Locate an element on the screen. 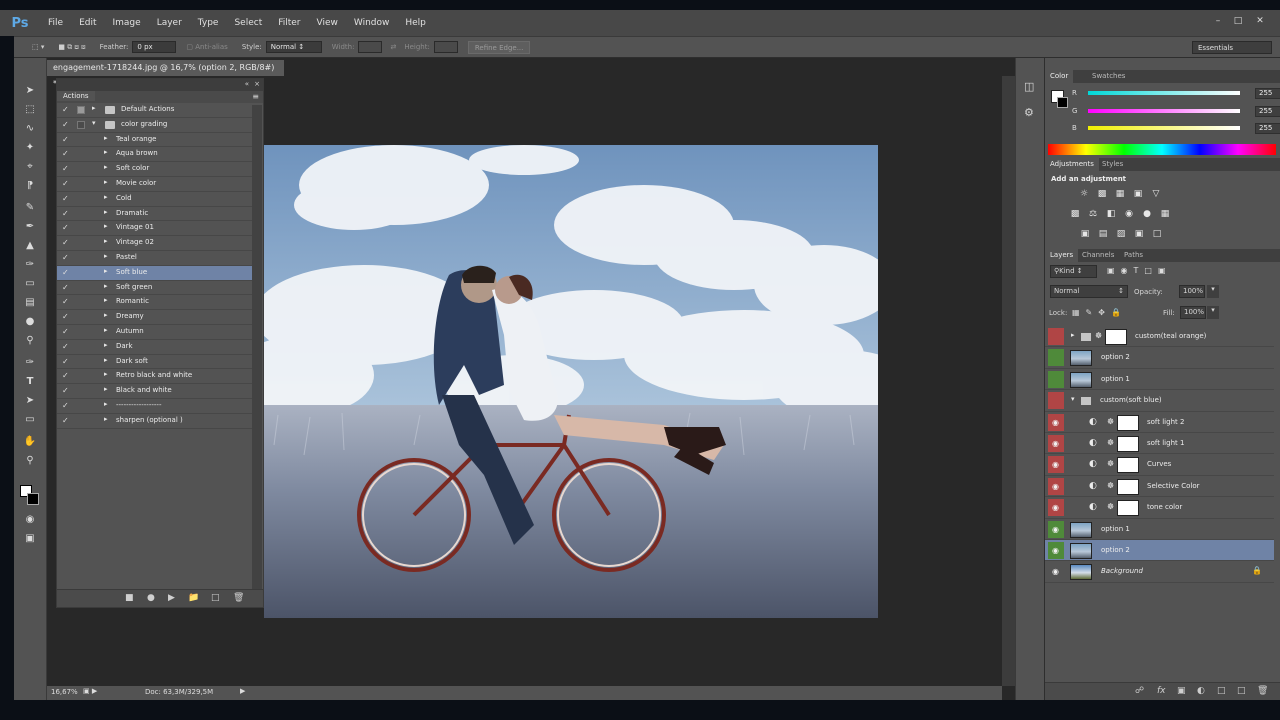 The height and width of the screenshot is (720, 1280). channel-value-input: 255 is located at coordinates (1267, 128).